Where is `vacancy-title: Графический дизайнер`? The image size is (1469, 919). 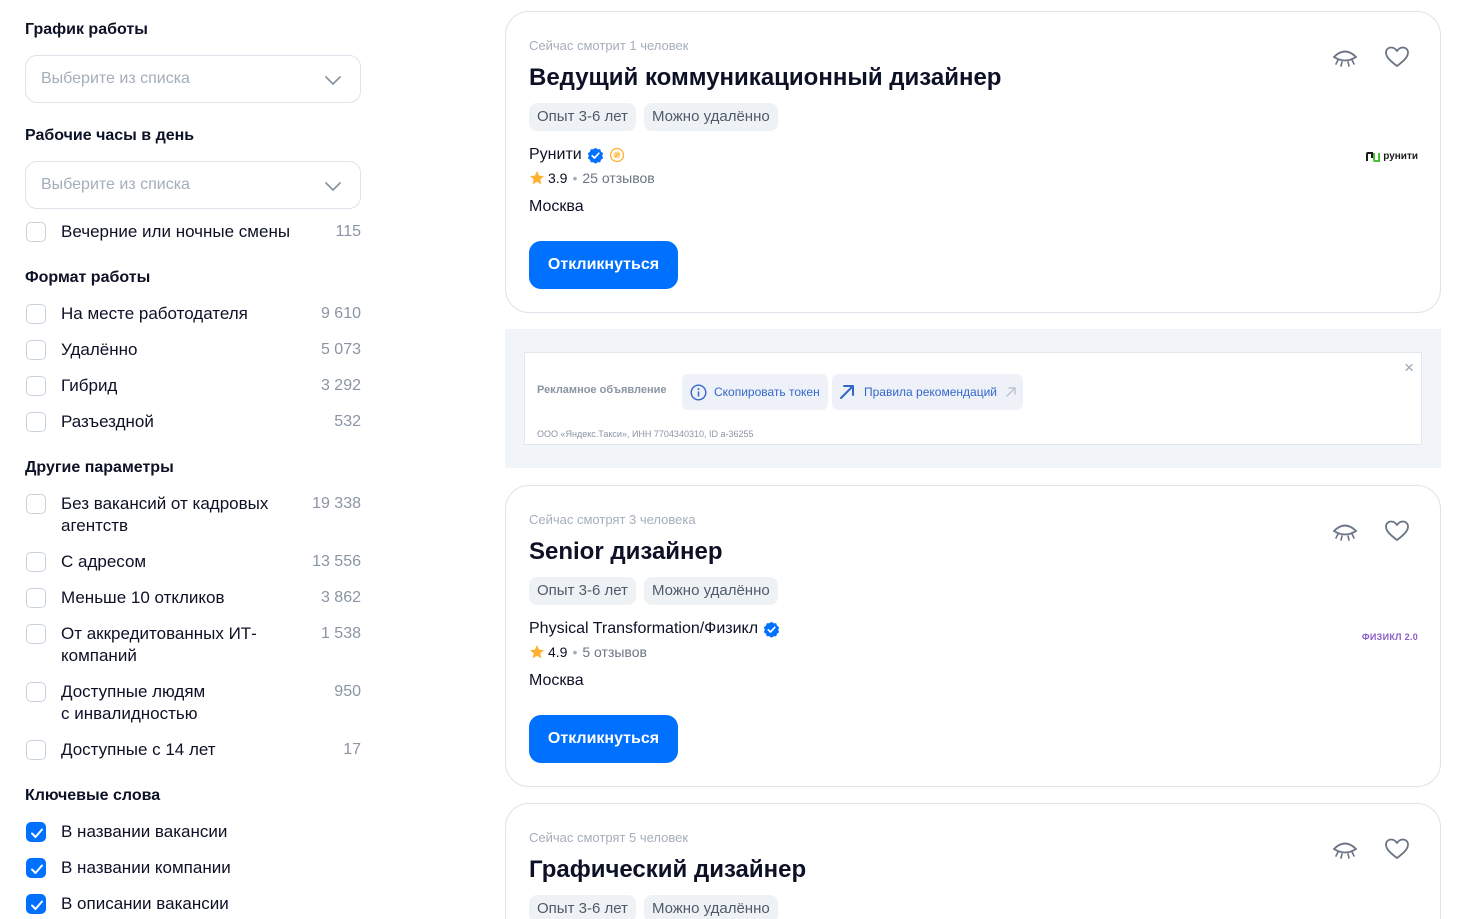
vacancy-title: Графический дизайнер is located at coordinates (667, 870).